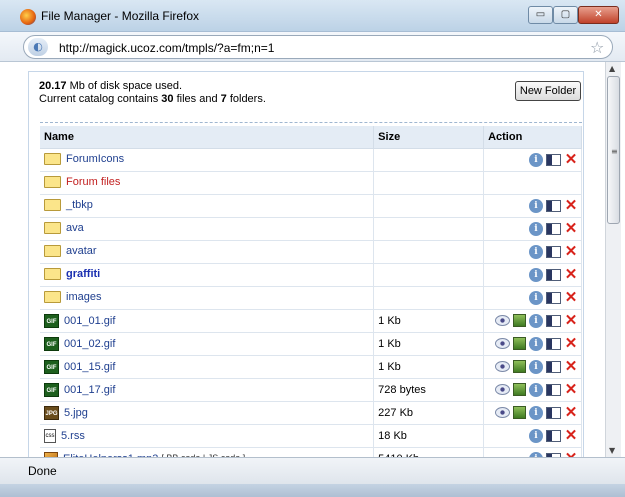 Image resolution: width=625 pixels, height=497 pixels. What do you see at coordinates (311, 436) in the screenshot?
I see `table-row: css 5.rss 18 Kb i ✕` at bounding box center [311, 436].